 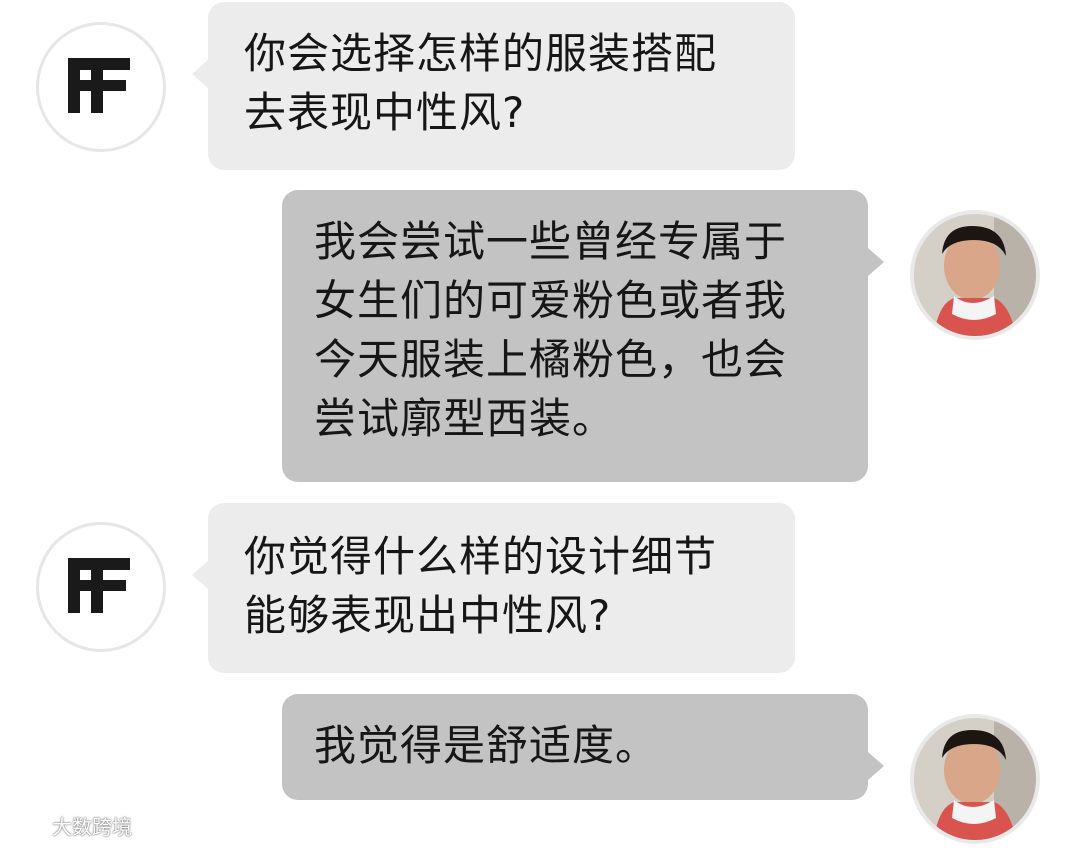 I want to click on message-bubble-guest: 我觉得是舒适度。, so click(x=583, y=747).